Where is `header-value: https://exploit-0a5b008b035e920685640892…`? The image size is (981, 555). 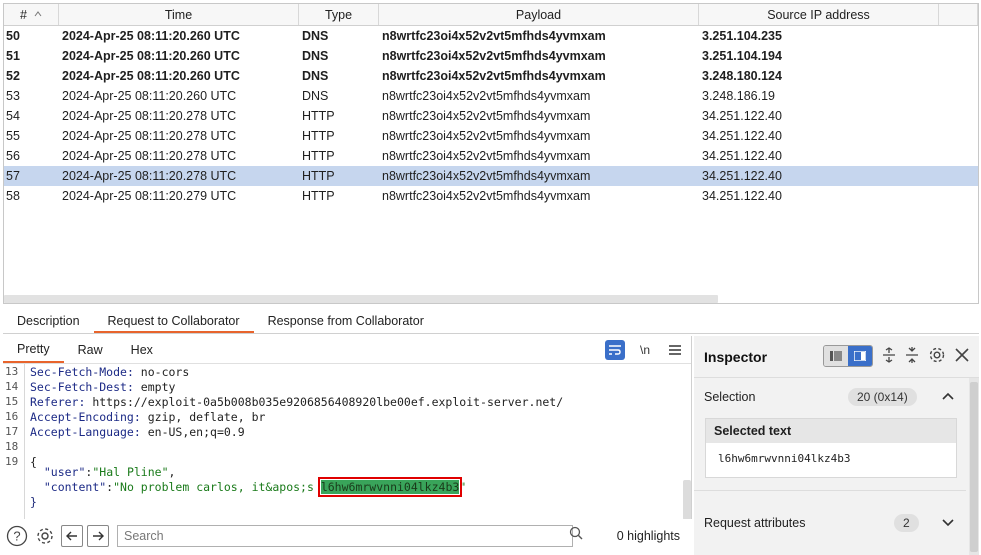
header-value: https://exploit-0a5b008b035e920685640892… is located at coordinates (324, 402).